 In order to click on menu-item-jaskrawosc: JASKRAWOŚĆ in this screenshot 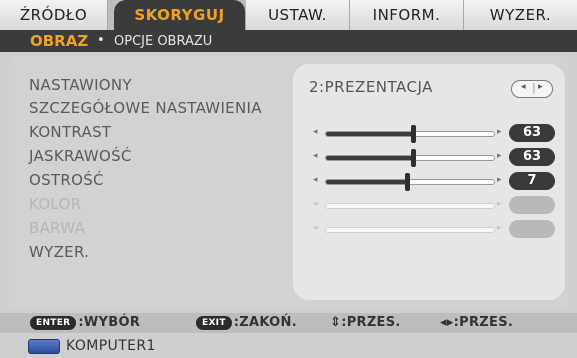, I will do `click(80, 156)`.